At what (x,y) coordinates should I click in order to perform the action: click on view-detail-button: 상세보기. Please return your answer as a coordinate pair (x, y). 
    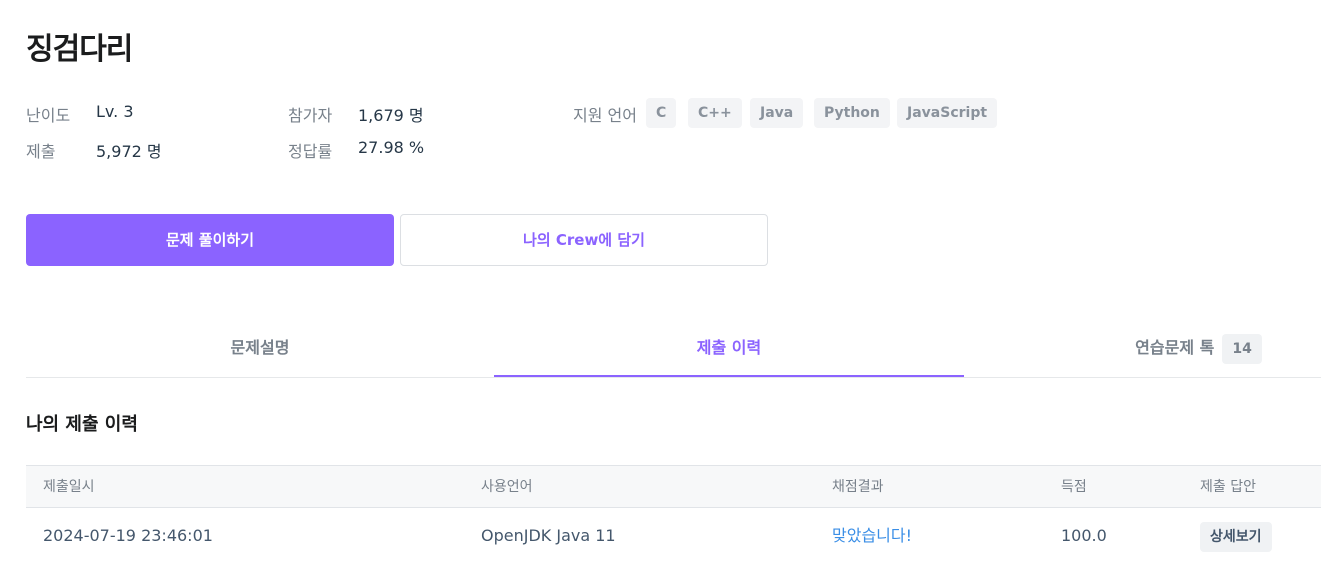
    Looking at the image, I should click on (1236, 537).